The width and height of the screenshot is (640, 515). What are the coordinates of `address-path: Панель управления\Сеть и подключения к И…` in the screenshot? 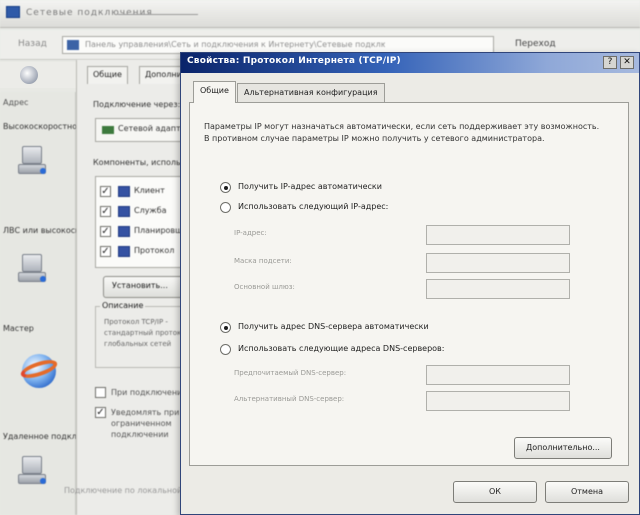 It's located at (235, 44).